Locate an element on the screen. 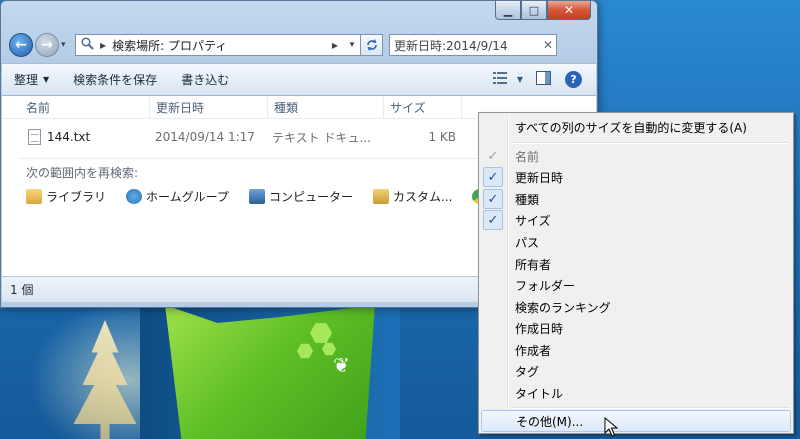 Image resolution: width=800 pixels, height=439 pixels. address-bar: ▶ 検索場所: プロパティ ▶ ▾ is located at coordinates (218, 45).